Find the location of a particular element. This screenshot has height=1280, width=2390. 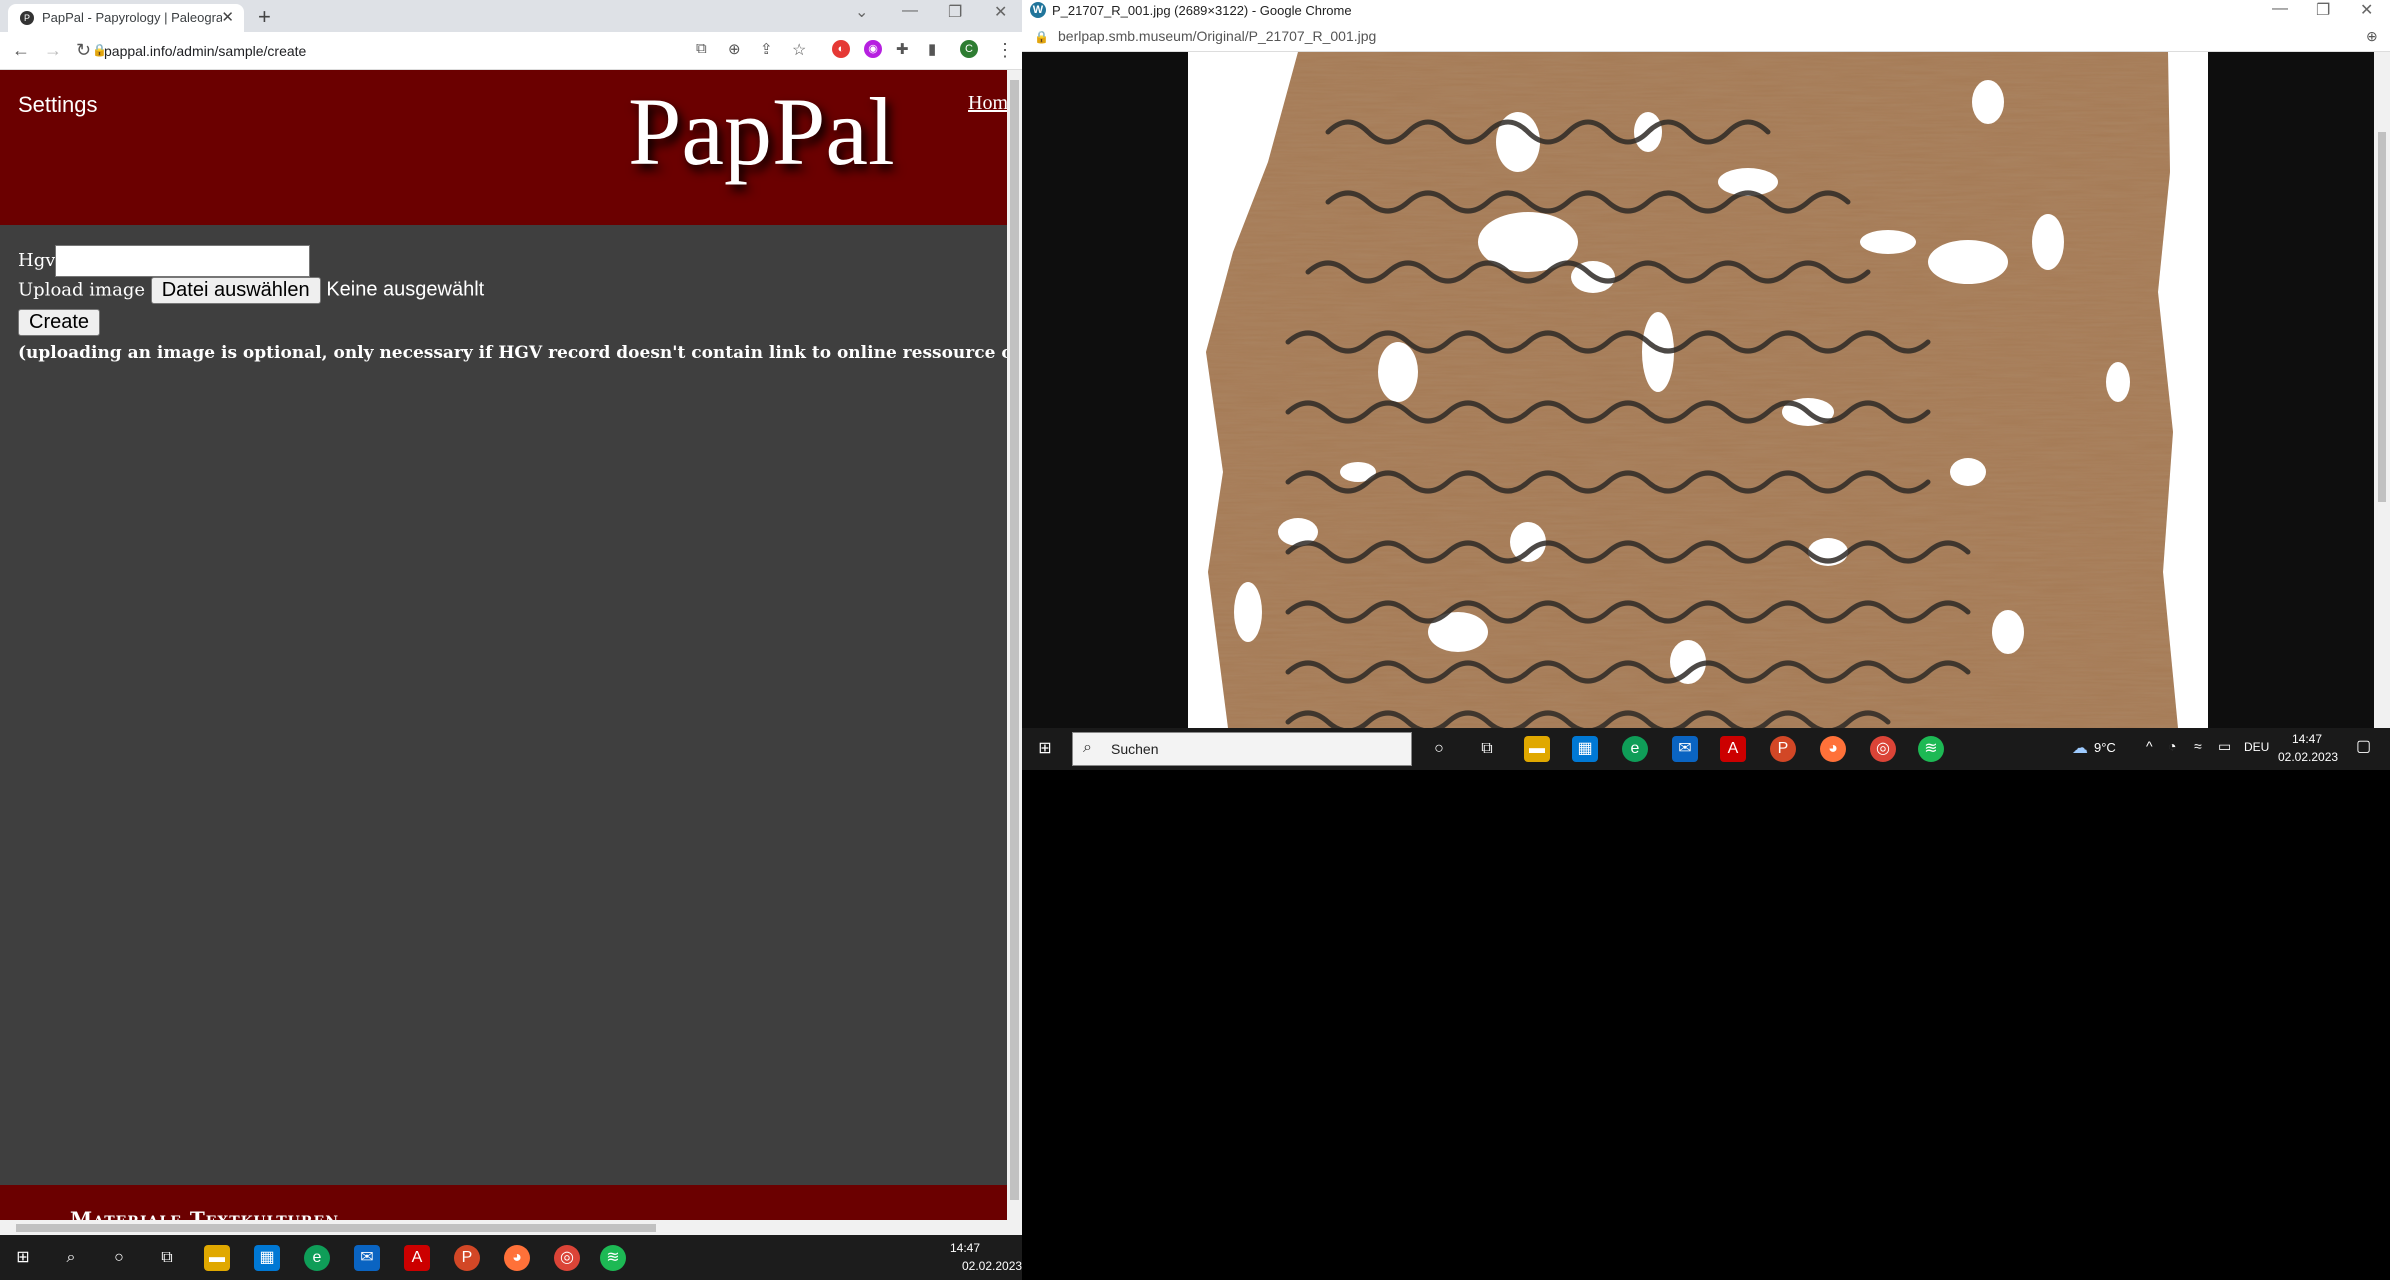

settings-link: Settings is located at coordinates (58, 105).